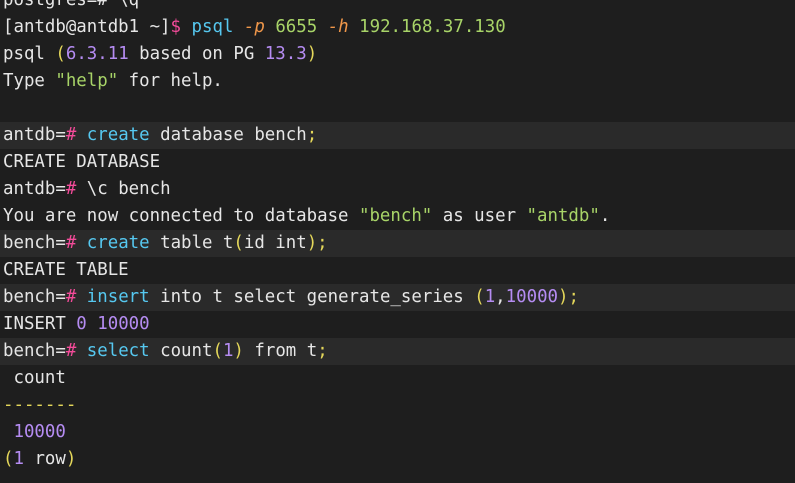  What do you see at coordinates (44, 459) in the screenshot?
I see `terminal-text-segment: row` at bounding box center [44, 459].